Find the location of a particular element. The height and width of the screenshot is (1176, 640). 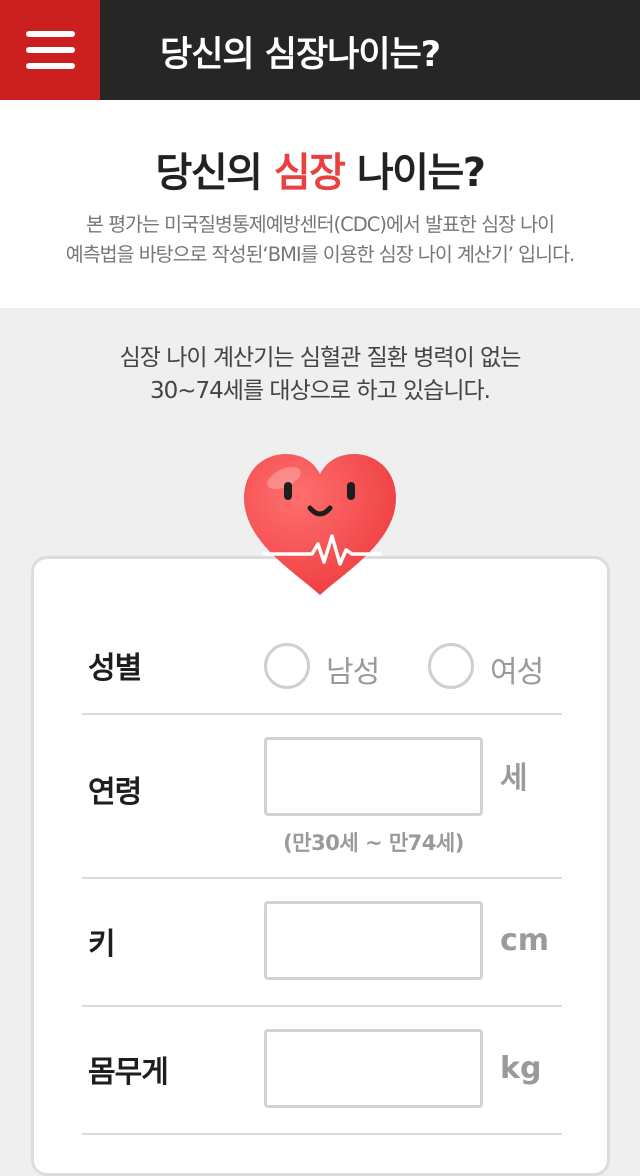

female-option-label: 여성 is located at coordinates (517, 672).